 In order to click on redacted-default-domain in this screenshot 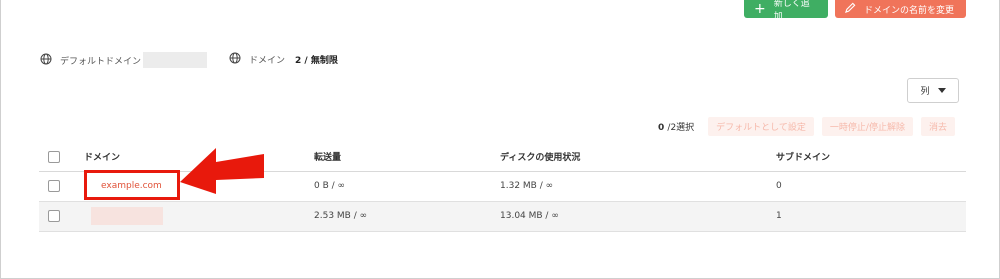, I will do `click(175, 60)`.